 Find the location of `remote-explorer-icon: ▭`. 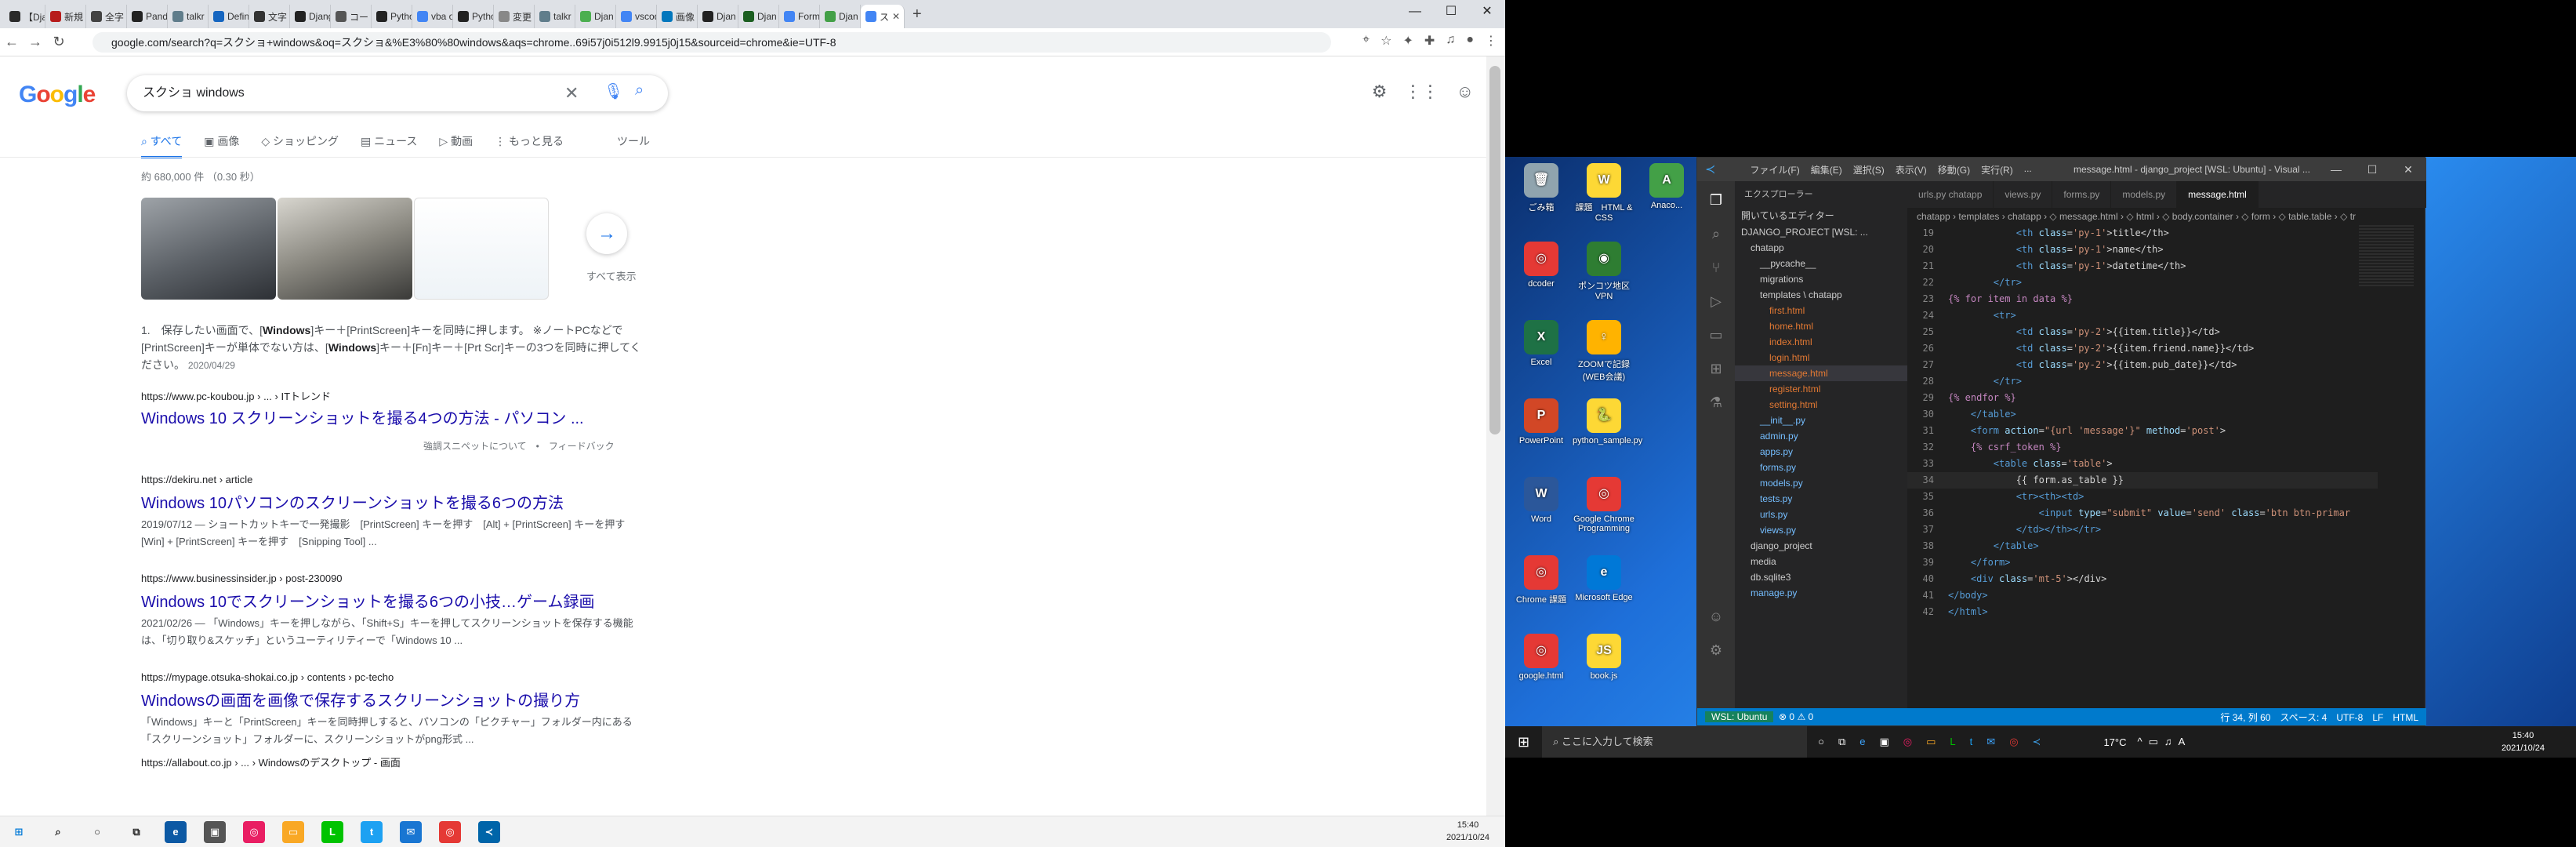

remote-explorer-icon: ▭ is located at coordinates (1716, 335).